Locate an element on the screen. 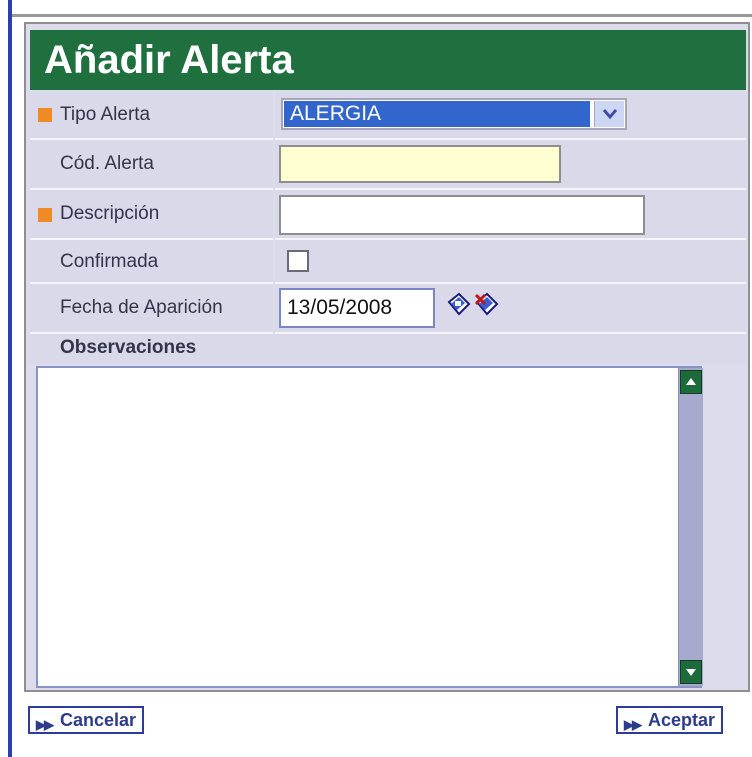  form-title: Añadir Alerta is located at coordinates (388, 60).